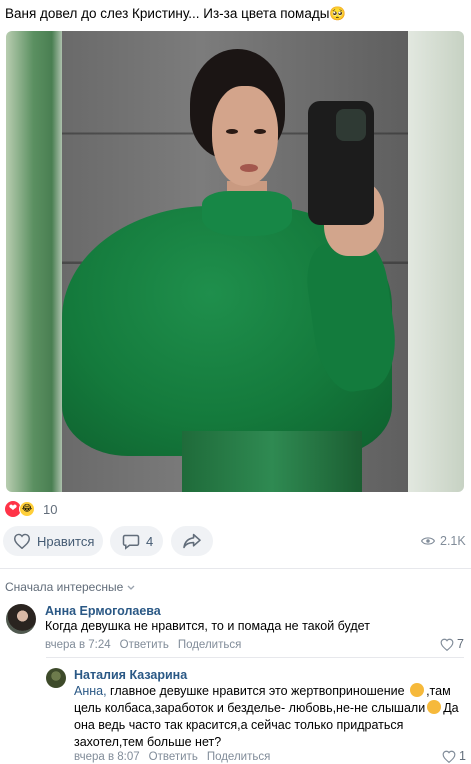  What do you see at coordinates (131, 587) in the screenshot?
I see `chevron-down-icon` at bounding box center [131, 587].